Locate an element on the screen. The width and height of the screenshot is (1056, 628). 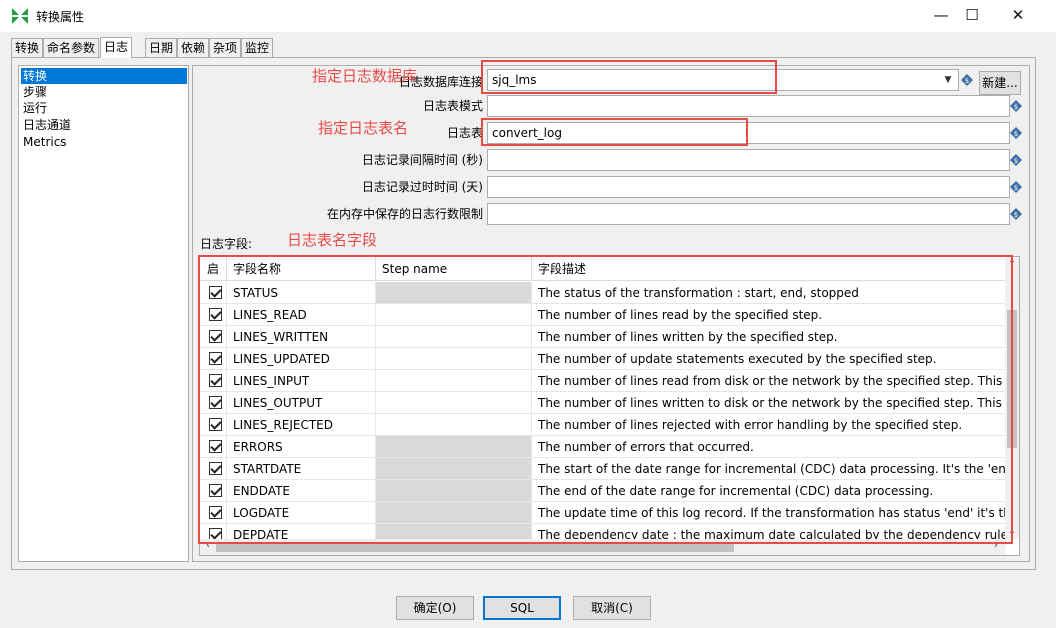
max-lines-input is located at coordinates (748, 214).